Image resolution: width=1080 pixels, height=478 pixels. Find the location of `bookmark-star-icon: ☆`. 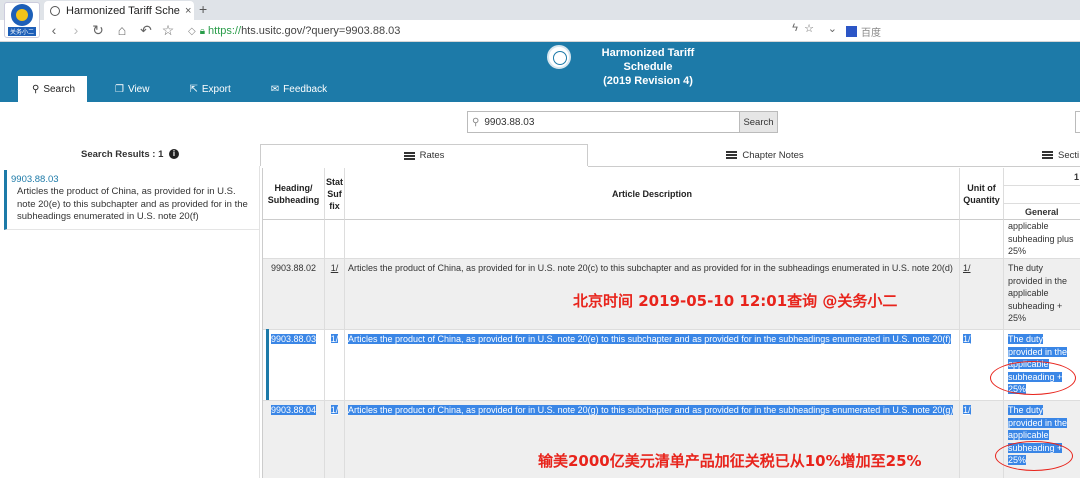

bookmark-star-icon: ☆ is located at coordinates (168, 30).